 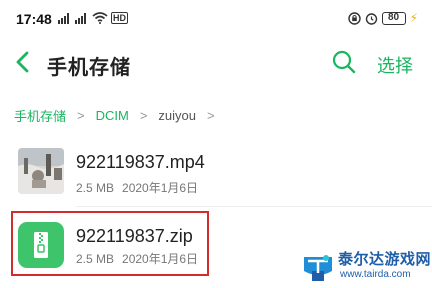 What do you see at coordinates (344, 62) in the screenshot?
I see `search-icon` at bounding box center [344, 62].